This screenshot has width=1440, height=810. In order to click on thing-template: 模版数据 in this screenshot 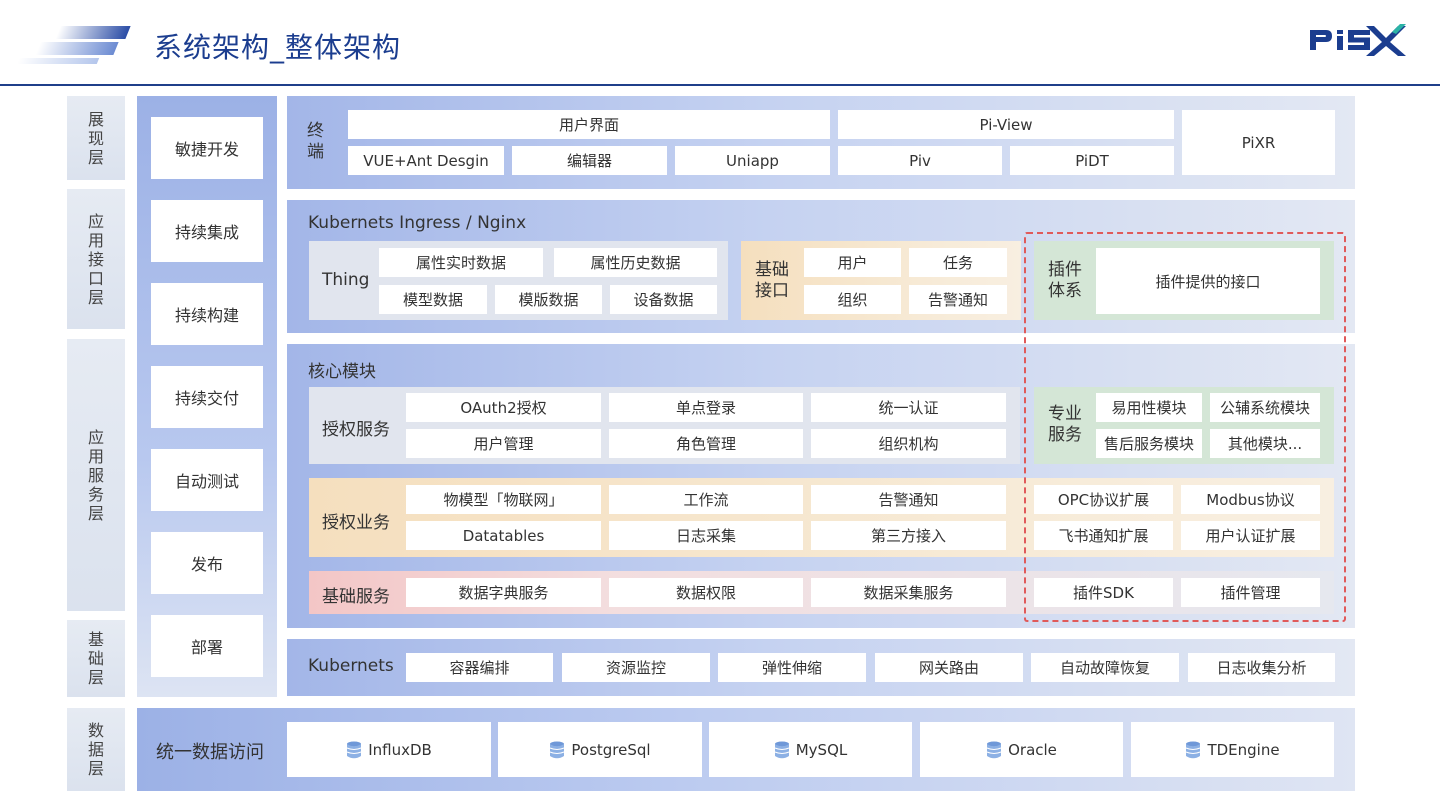, I will do `click(548, 299)`.